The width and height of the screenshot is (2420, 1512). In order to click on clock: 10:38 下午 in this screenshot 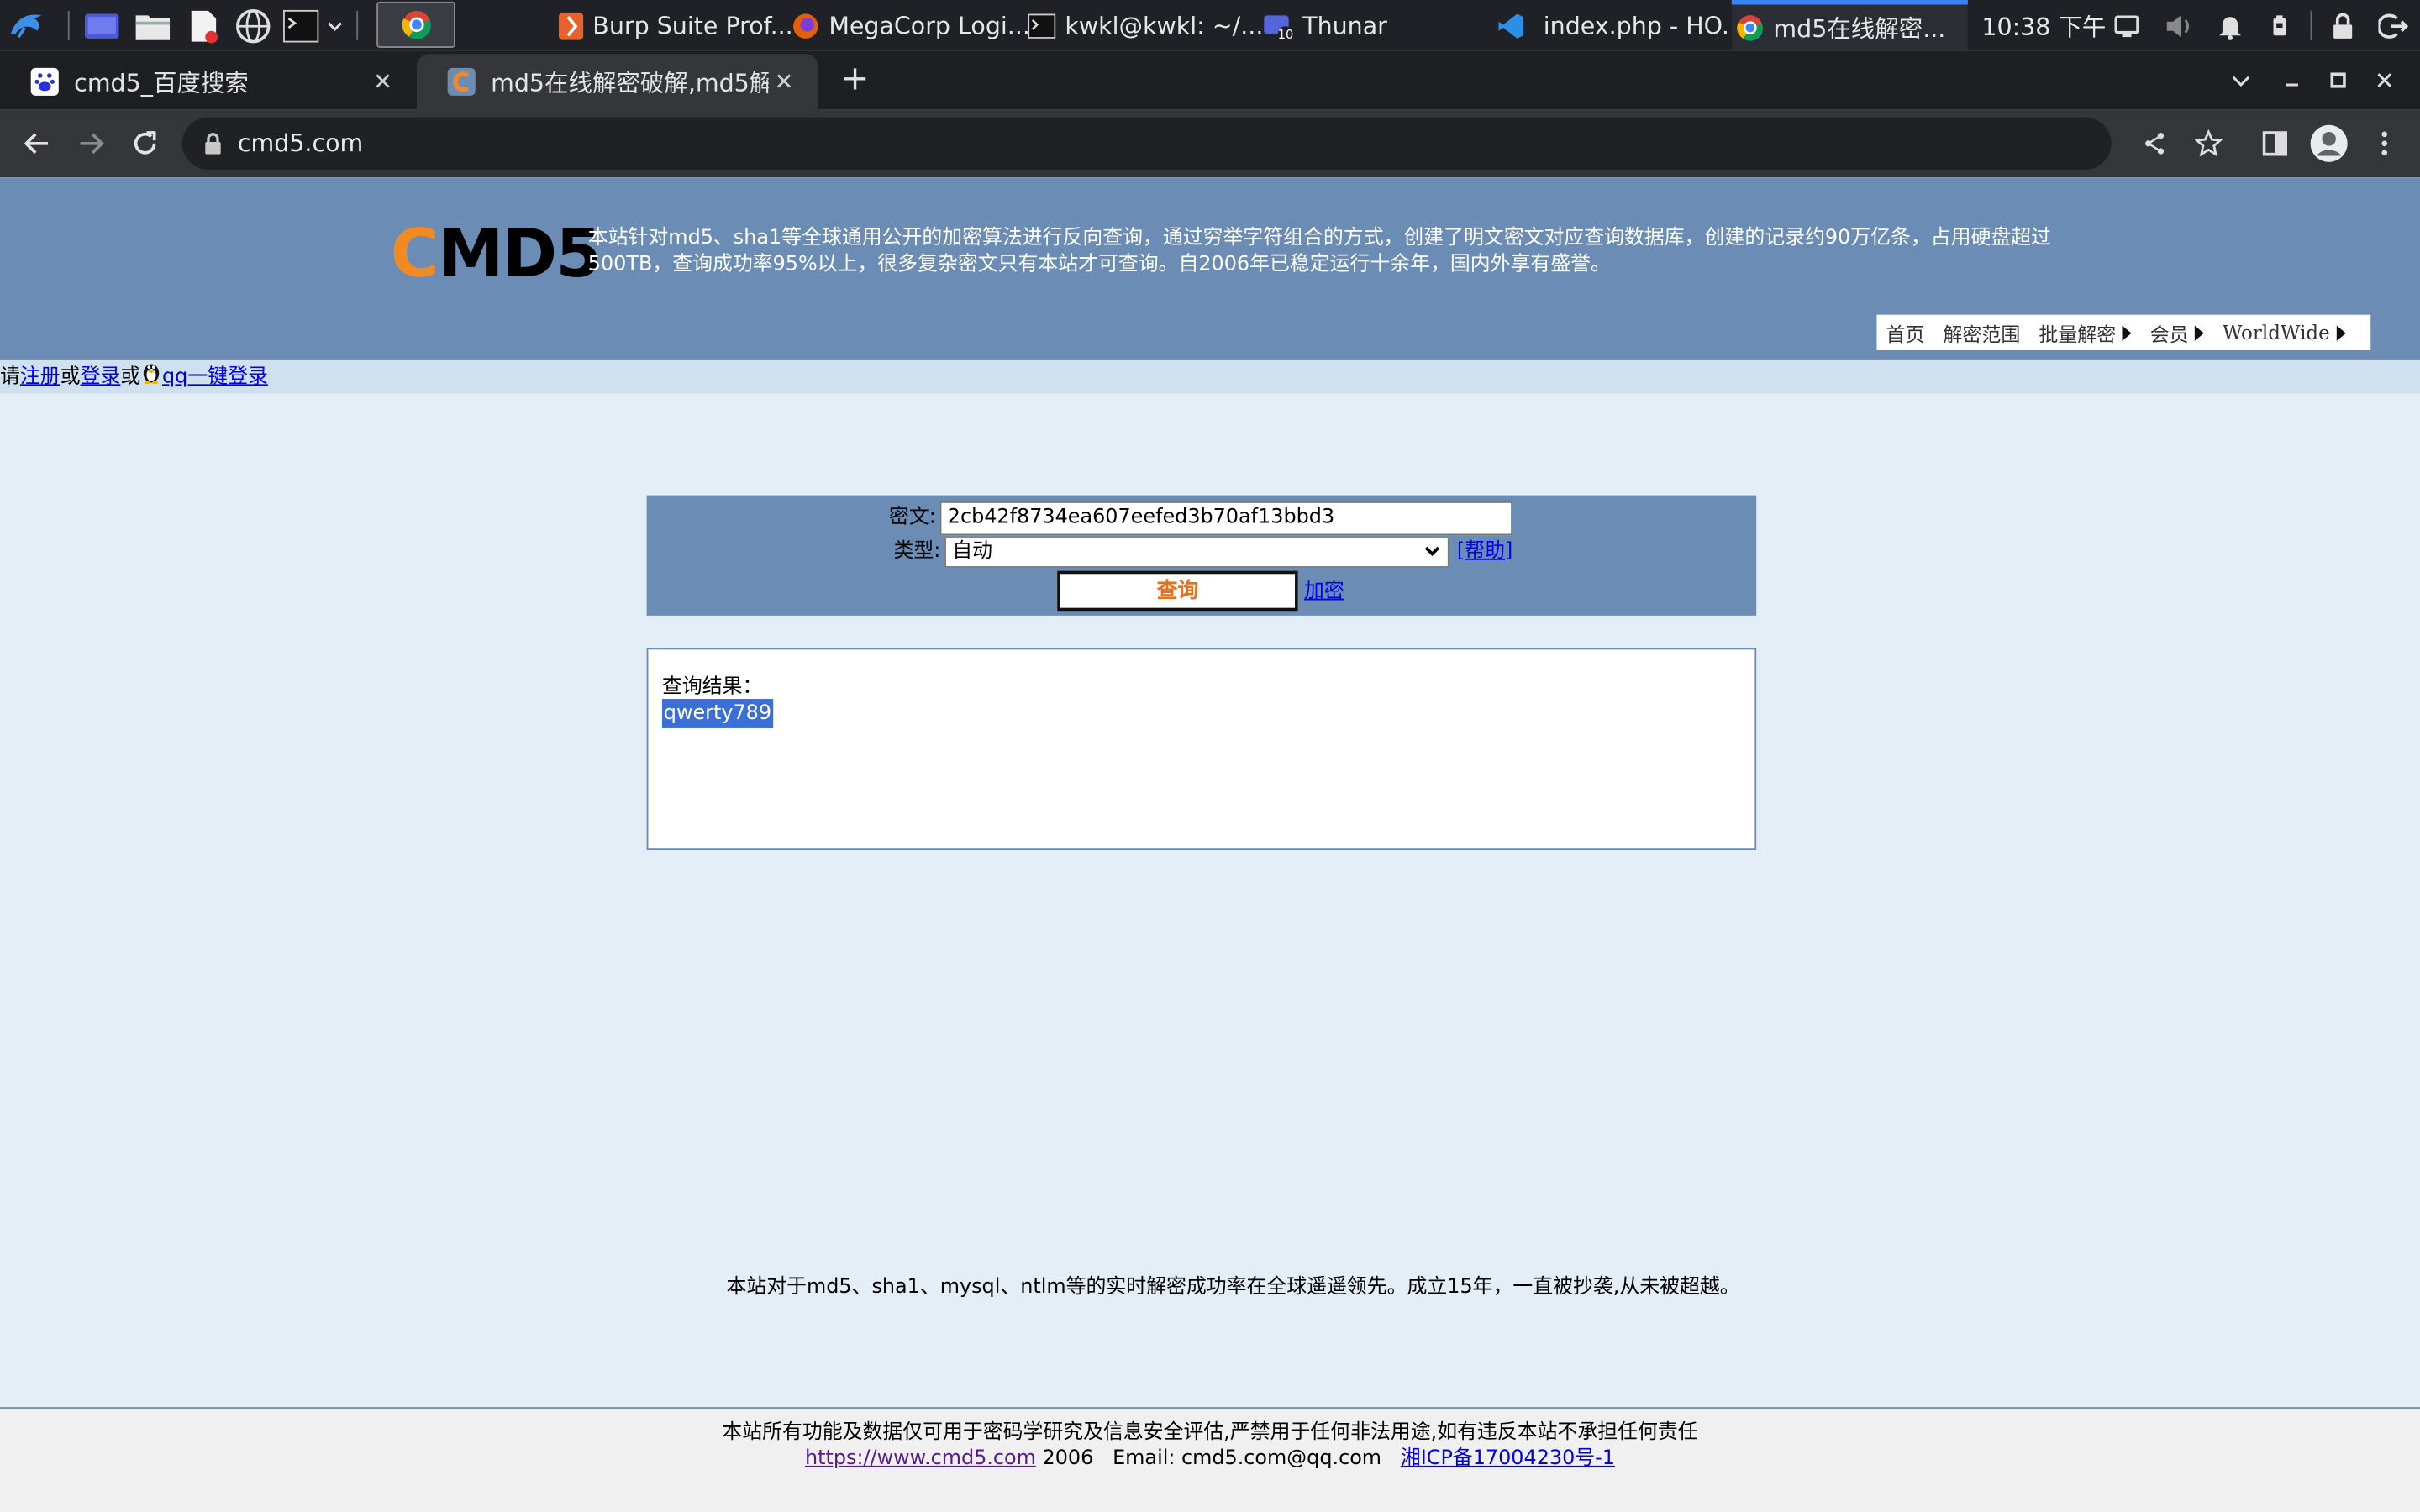, I will do `click(2044, 25)`.